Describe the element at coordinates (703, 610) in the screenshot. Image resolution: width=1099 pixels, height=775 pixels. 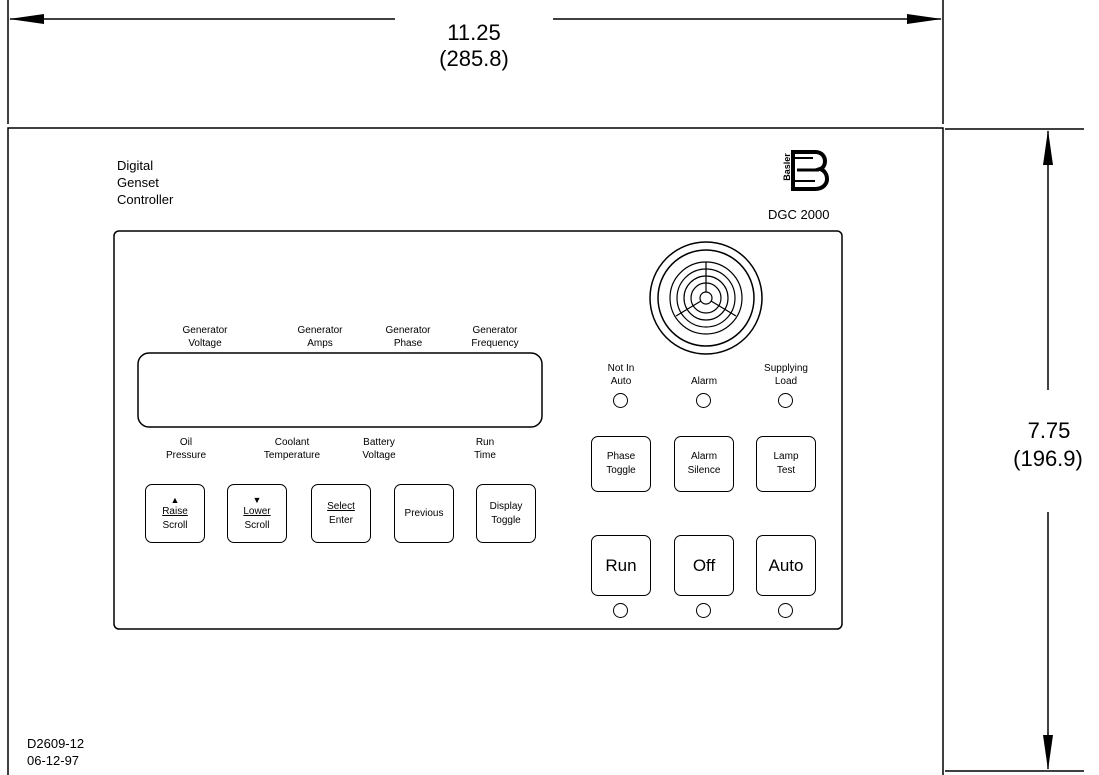
I see `off-led` at that location.